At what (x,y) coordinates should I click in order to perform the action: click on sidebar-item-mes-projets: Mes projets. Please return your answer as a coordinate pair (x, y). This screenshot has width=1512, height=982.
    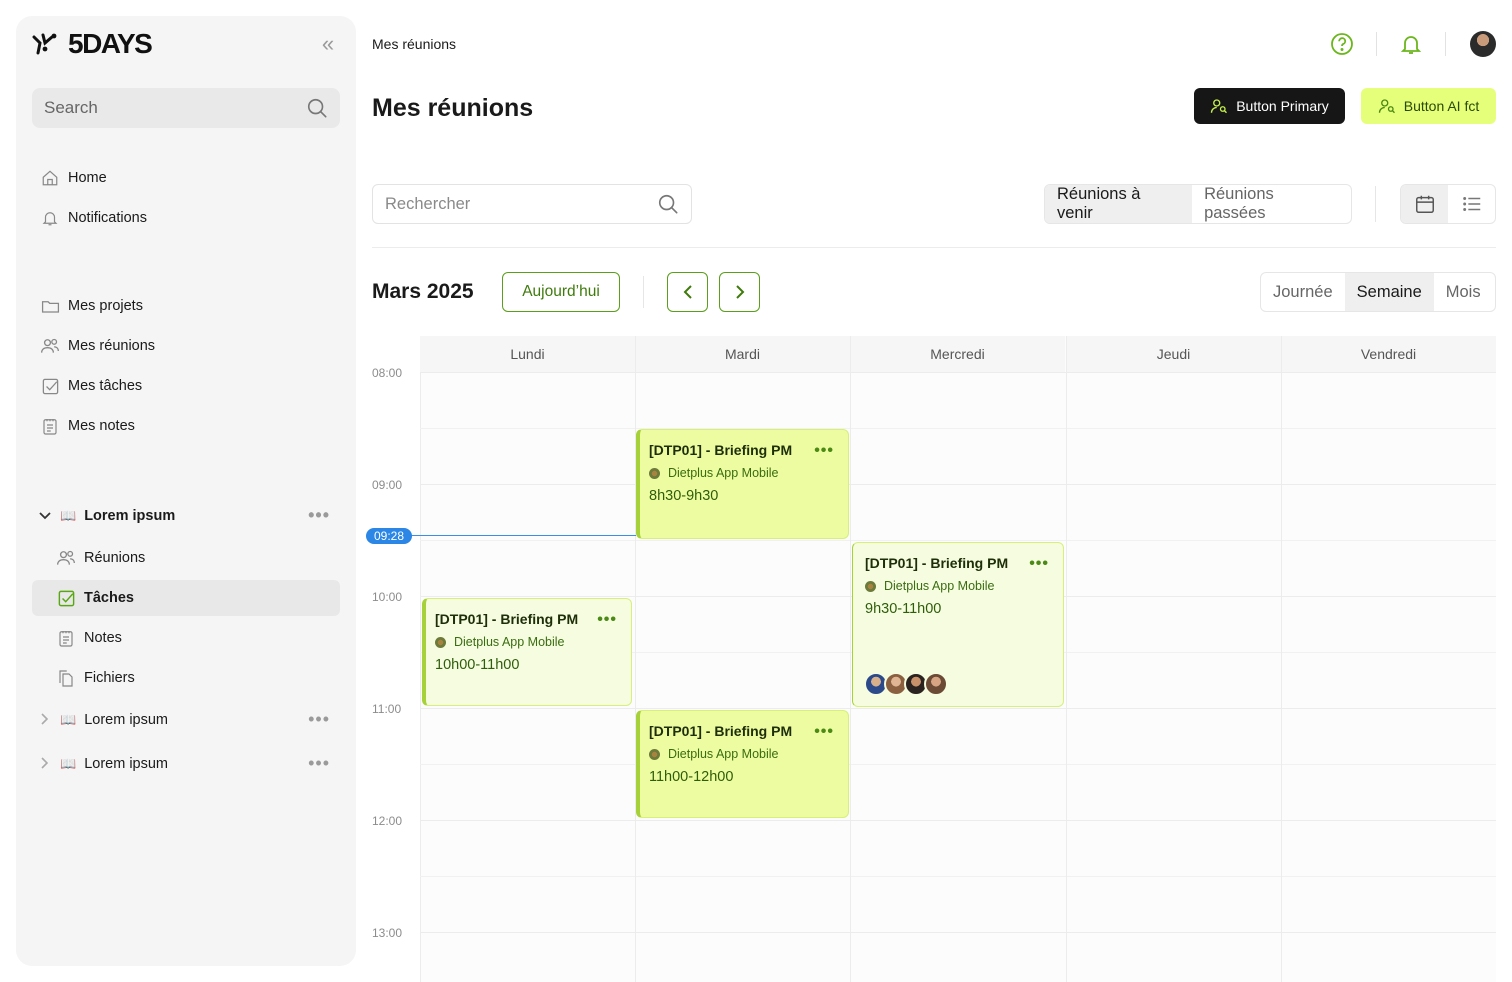
    Looking at the image, I should click on (186, 306).